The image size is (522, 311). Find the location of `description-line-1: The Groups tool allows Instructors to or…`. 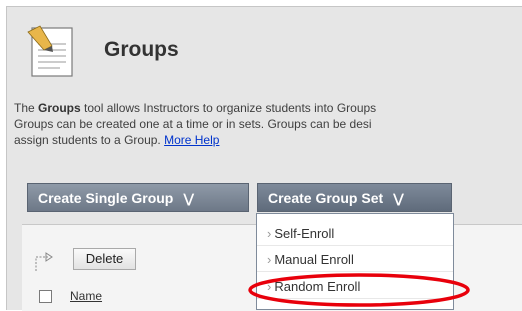

description-line-1: The Groups tool allows Instructors to or… is located at coordinates (268, 108).